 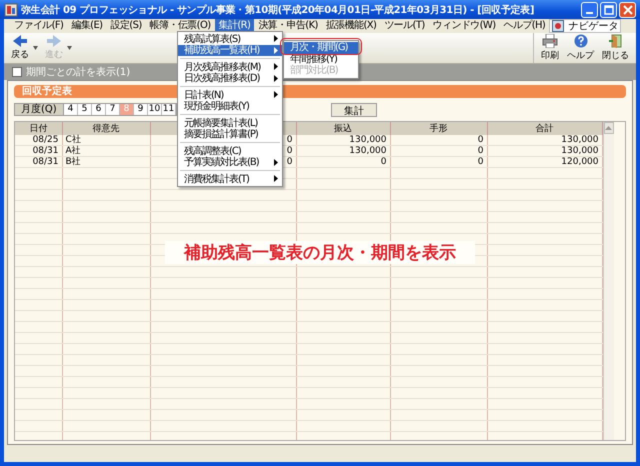 I want to click on menu-item: 残高調整表(C), so click(x=230, y=150).